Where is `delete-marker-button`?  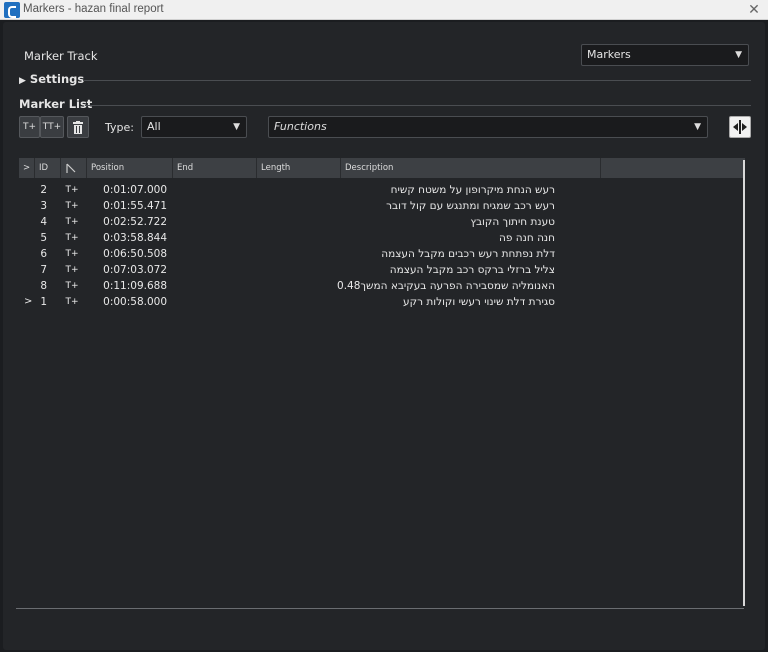 delete-marker-button is located at coordinates (78, 127).